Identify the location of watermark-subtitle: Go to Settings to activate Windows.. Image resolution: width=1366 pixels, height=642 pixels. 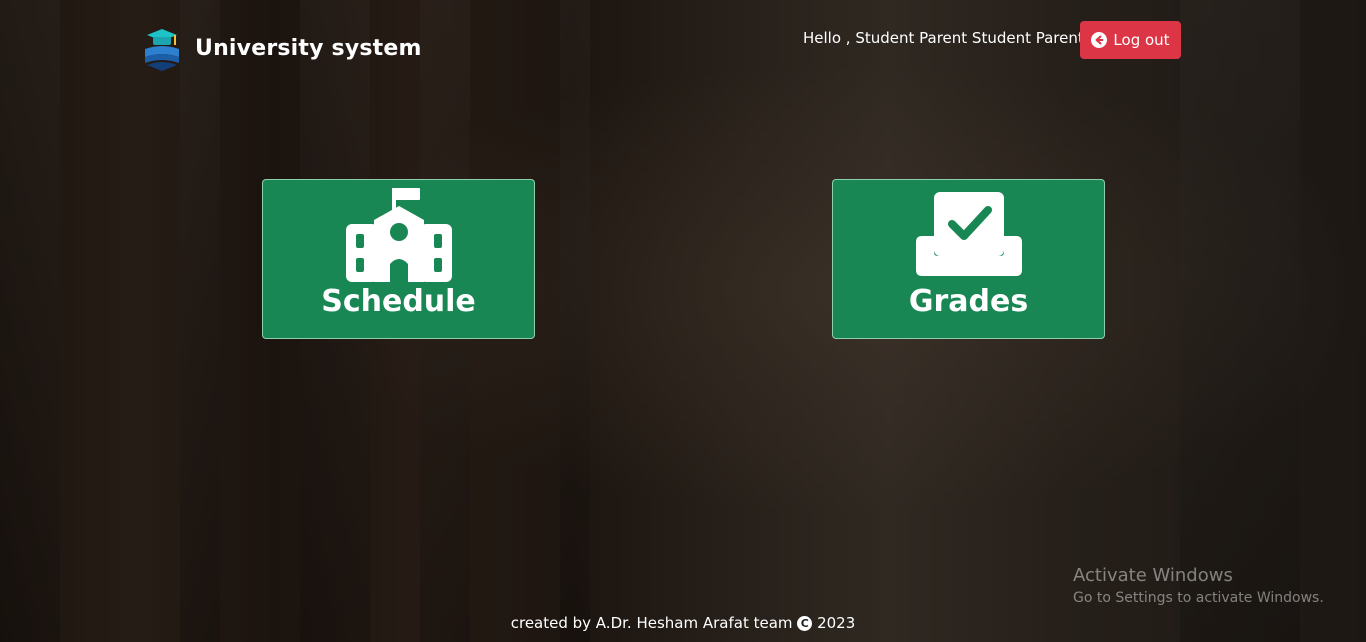
(1198, 598).